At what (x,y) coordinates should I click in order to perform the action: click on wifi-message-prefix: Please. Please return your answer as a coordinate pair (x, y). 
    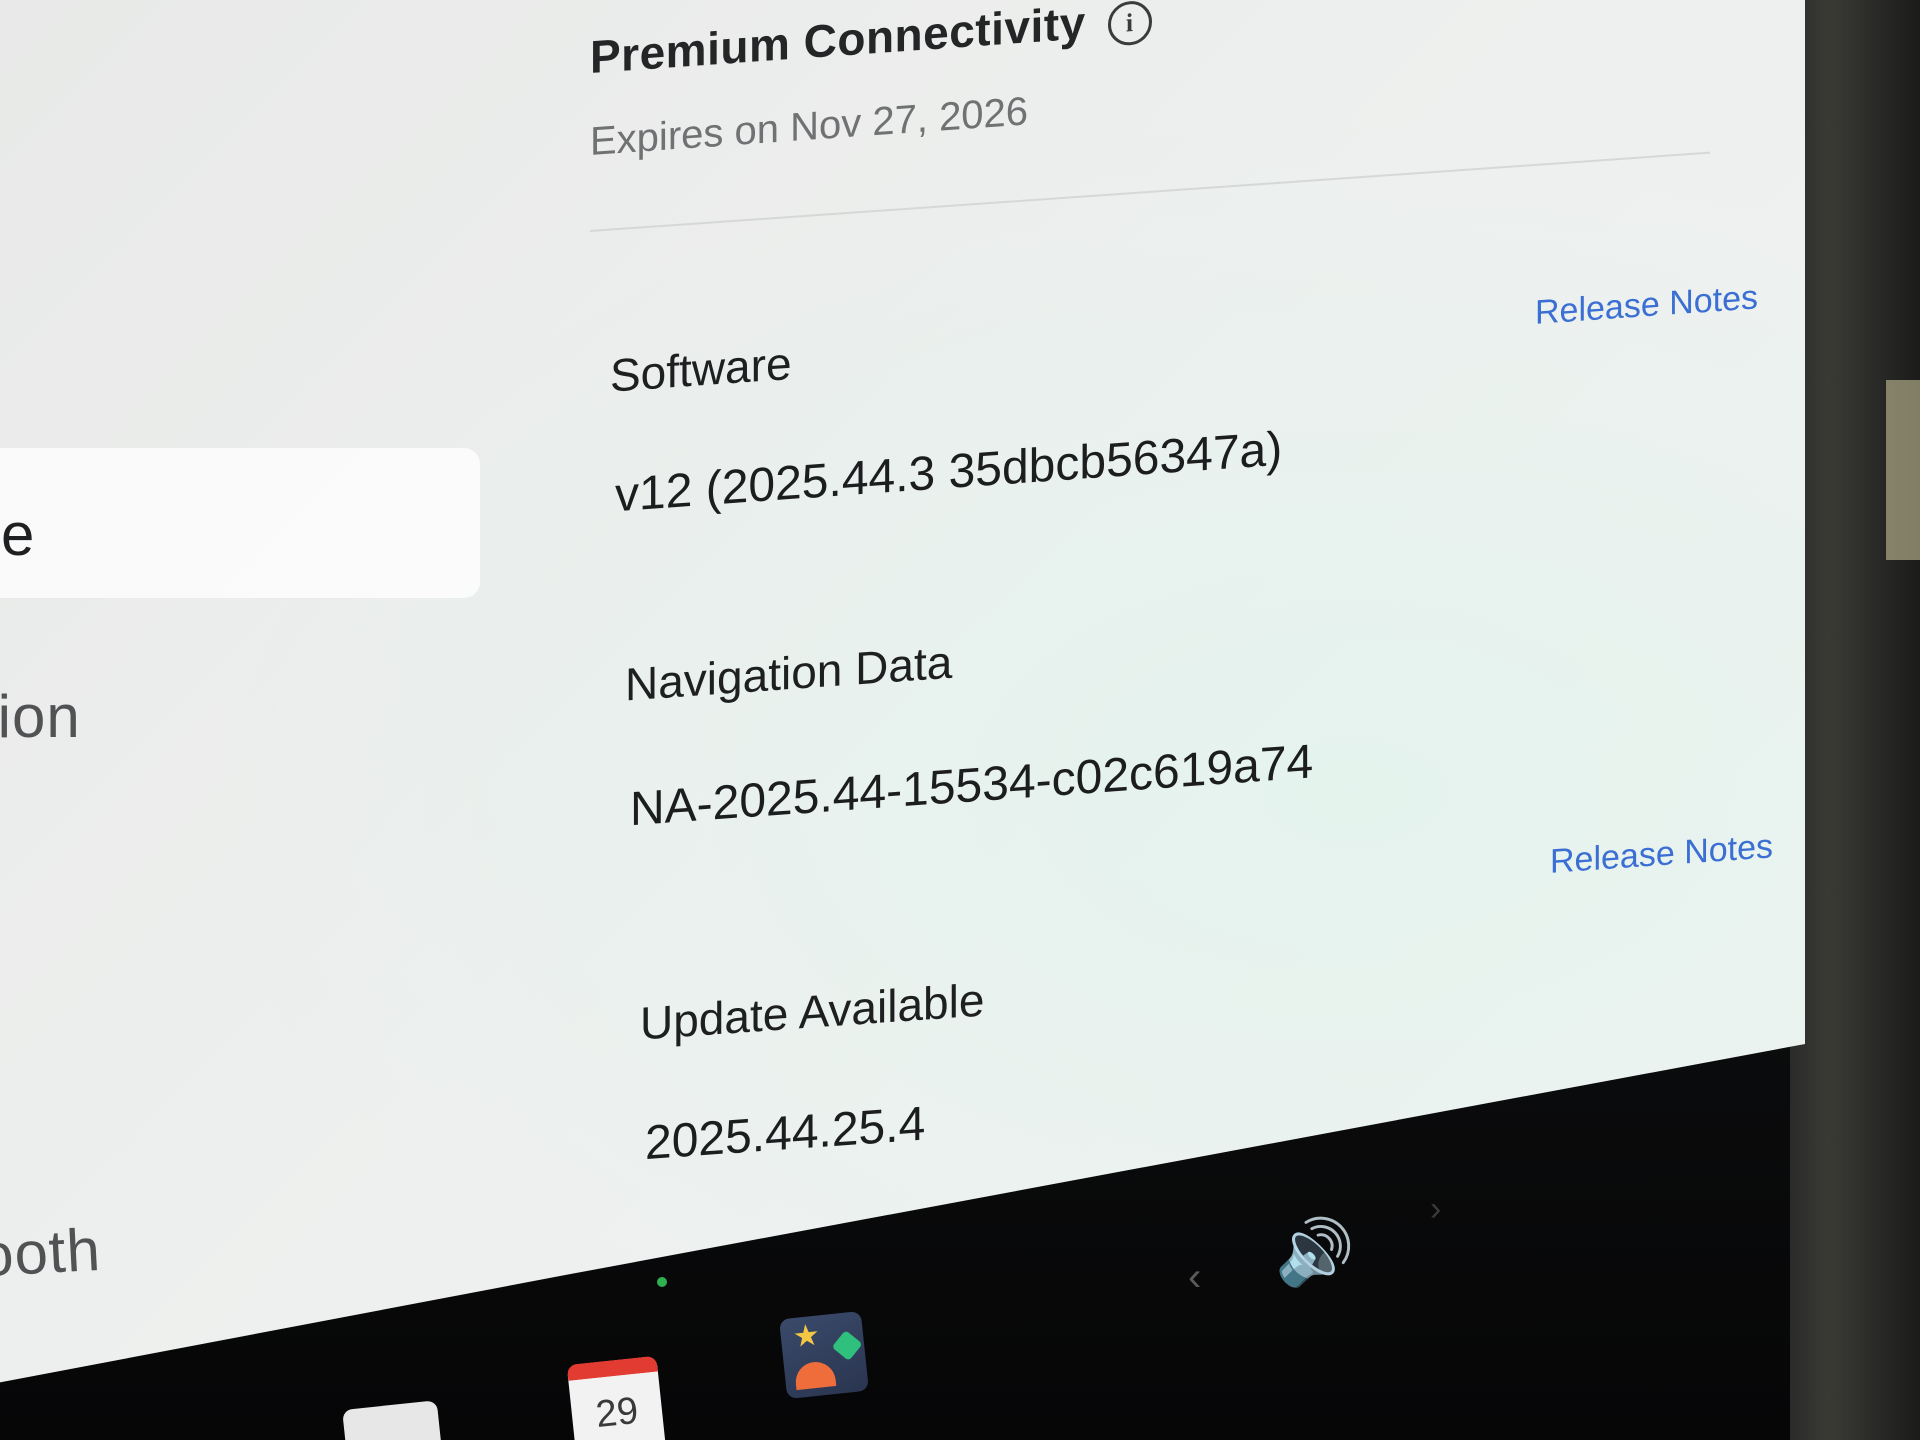
    Looking at the image, I should click on (717, 1273).